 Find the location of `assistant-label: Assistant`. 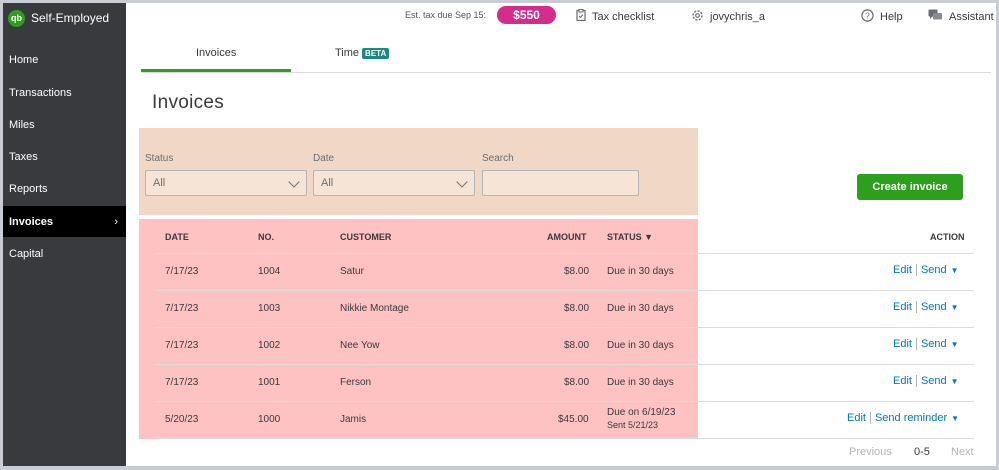

assistant-label: Assistant is located at coordinates (971, 17).